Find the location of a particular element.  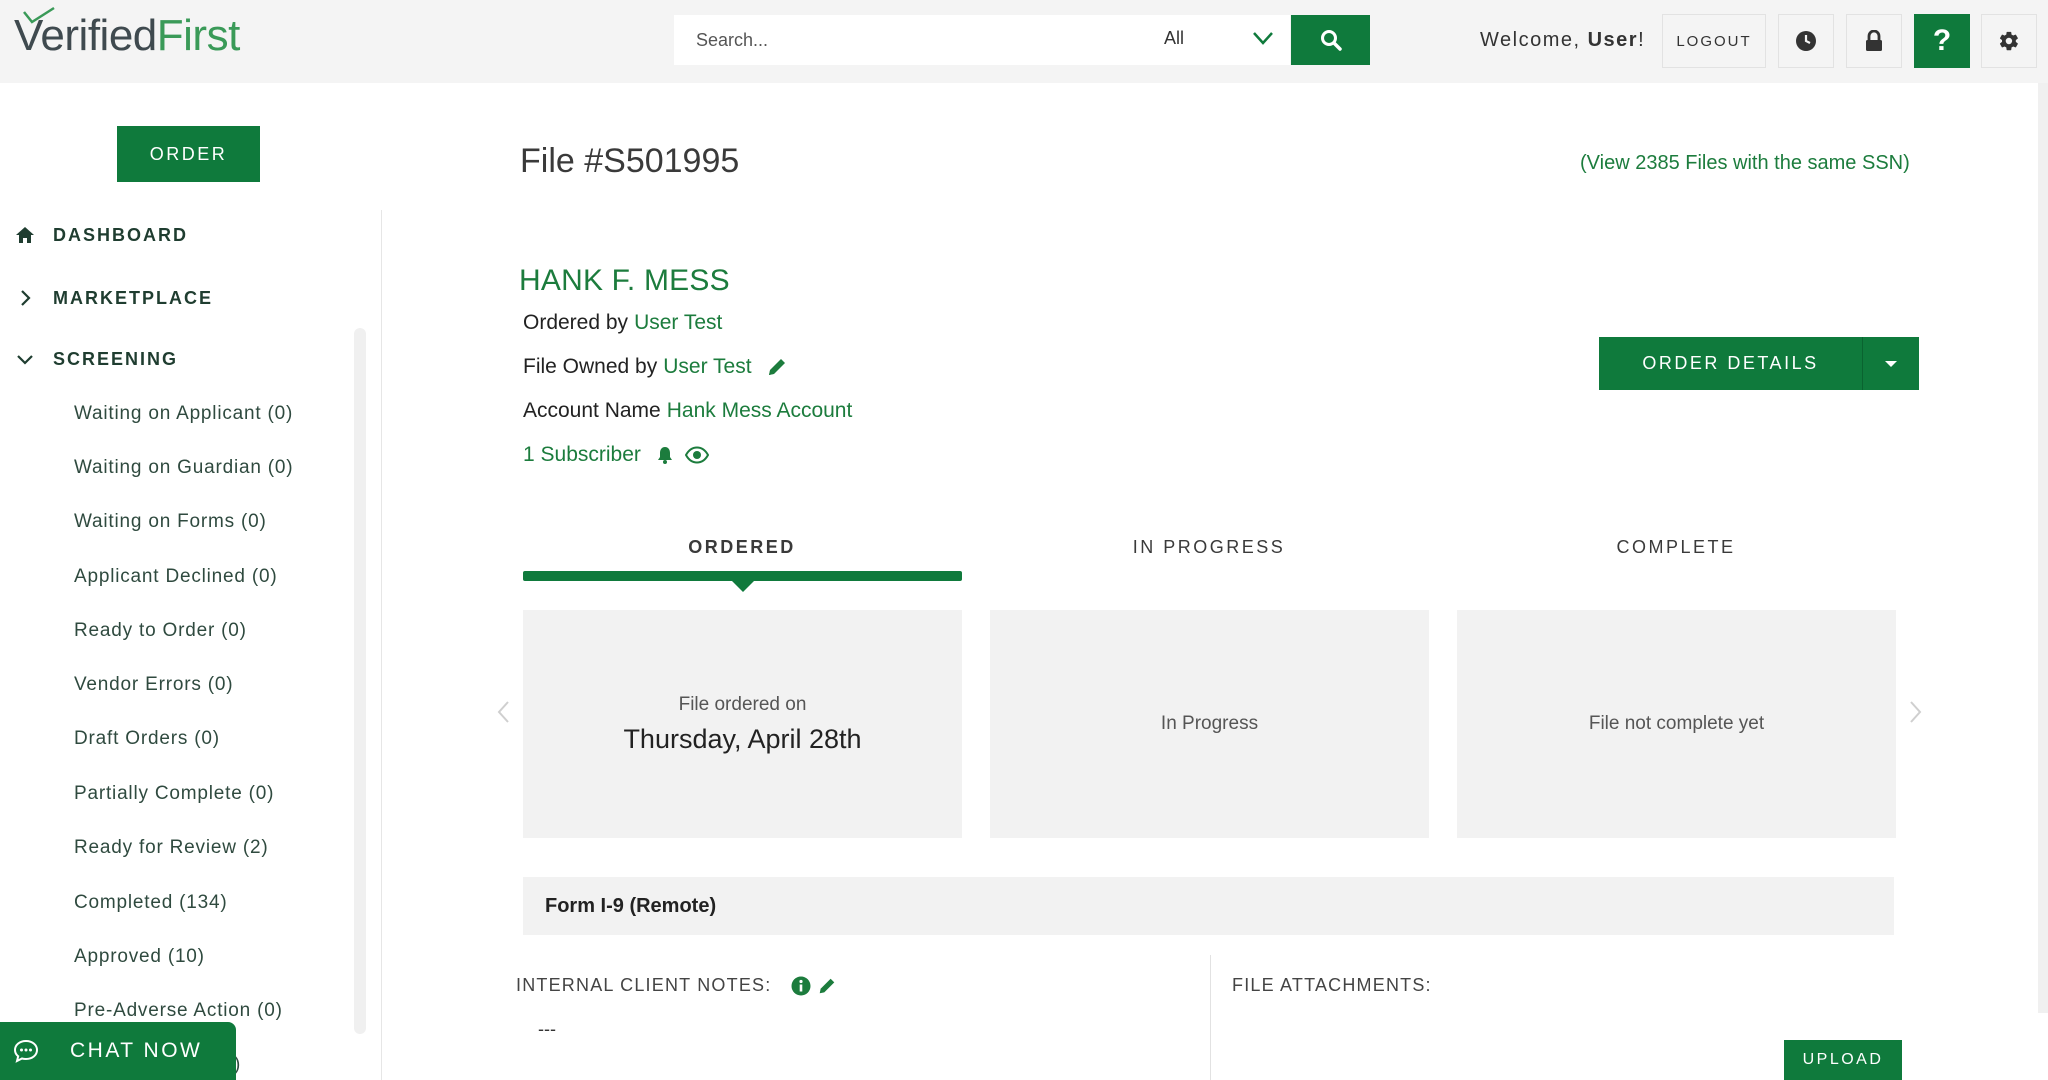

upload-button: UPLOAD is located at coordinates (1843, 1060).